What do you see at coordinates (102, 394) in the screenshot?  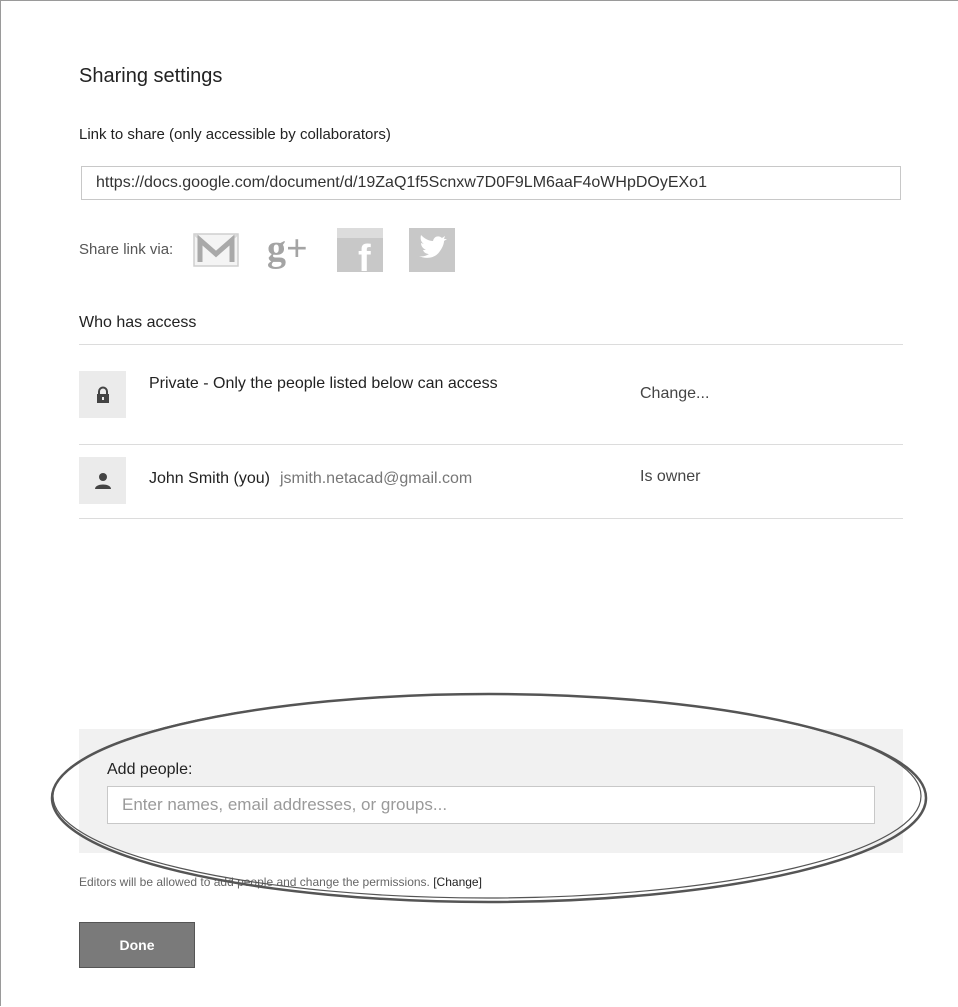 I see `lock-icon` at bounding box center [102, 394].